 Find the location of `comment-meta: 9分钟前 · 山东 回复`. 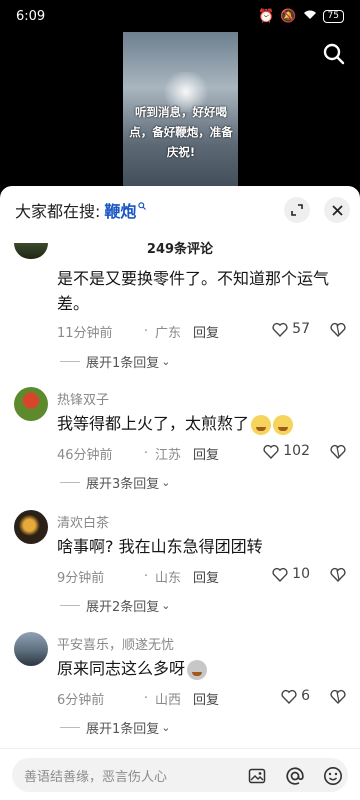

comment-meta: 9分钟前 · 山东 回复 is located at coordinates (207, 576).